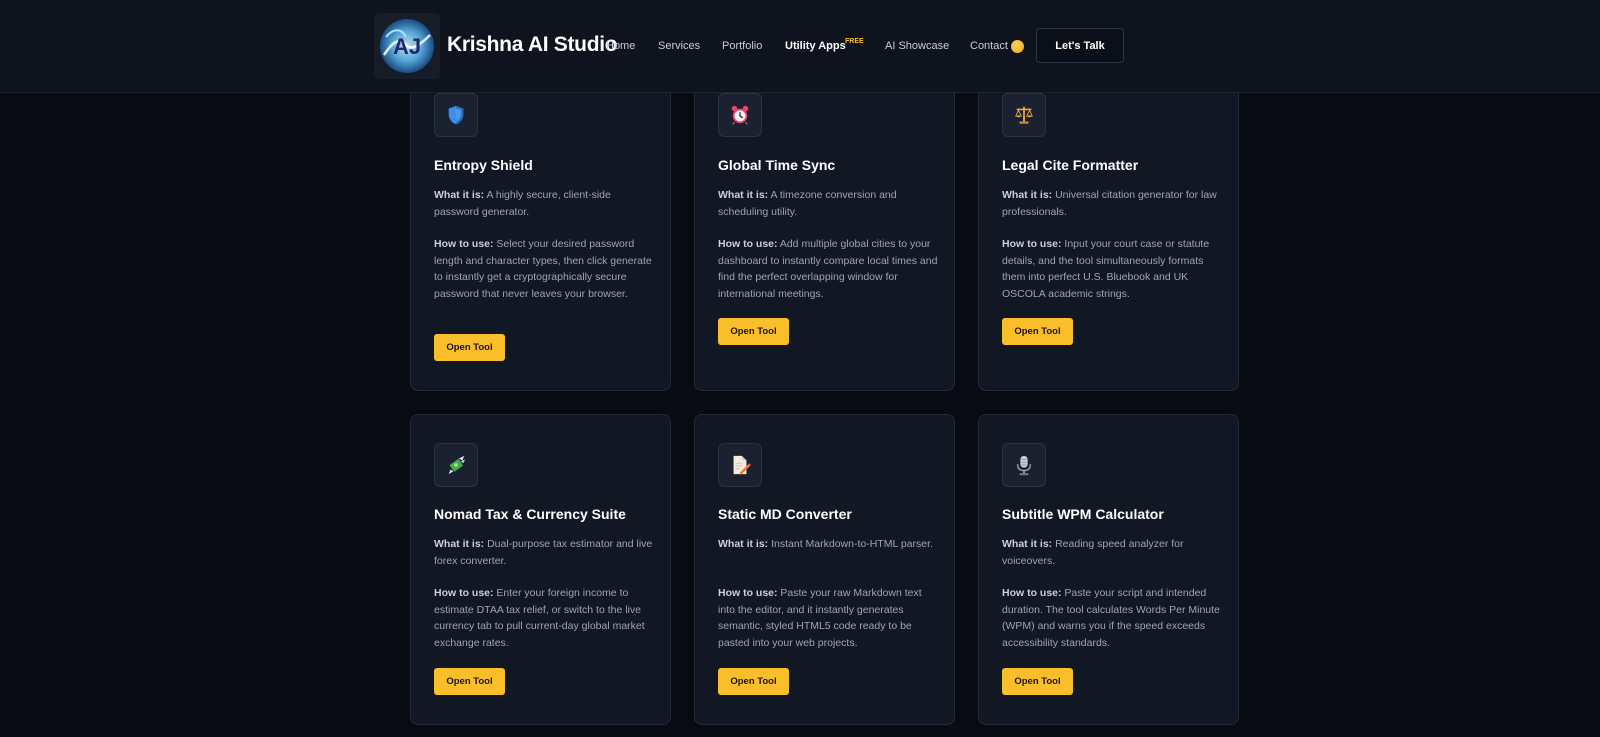  Describe the element at coordinates (1083, 514) in the screenshot. I see `card-title: Subtitle WPM Calculator` at that location.